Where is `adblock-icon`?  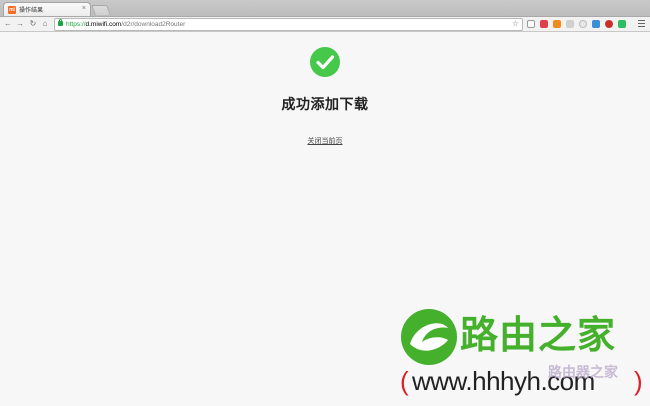
adblock-icon is located at coordinates (609, 24).